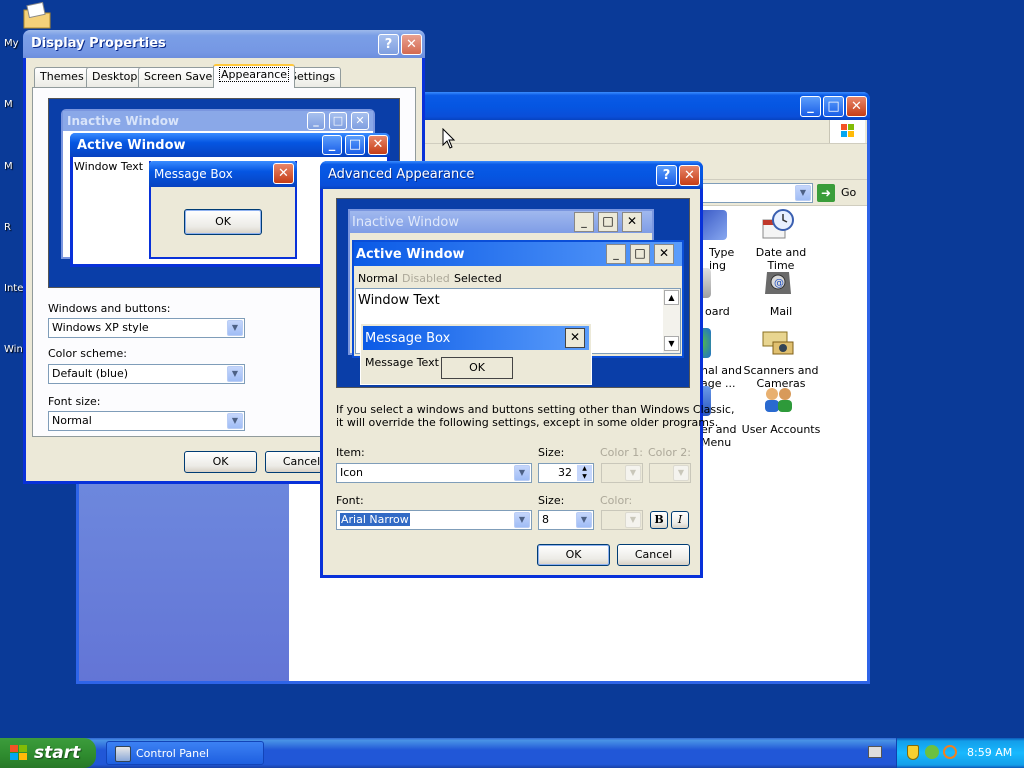 This screenshot has width=1024, height=768. Describe the element at coordinates (511, 175) in the screenshot. I see `advanced-appearance-titlebar: Advanced Appearance ? ✕` at that location.